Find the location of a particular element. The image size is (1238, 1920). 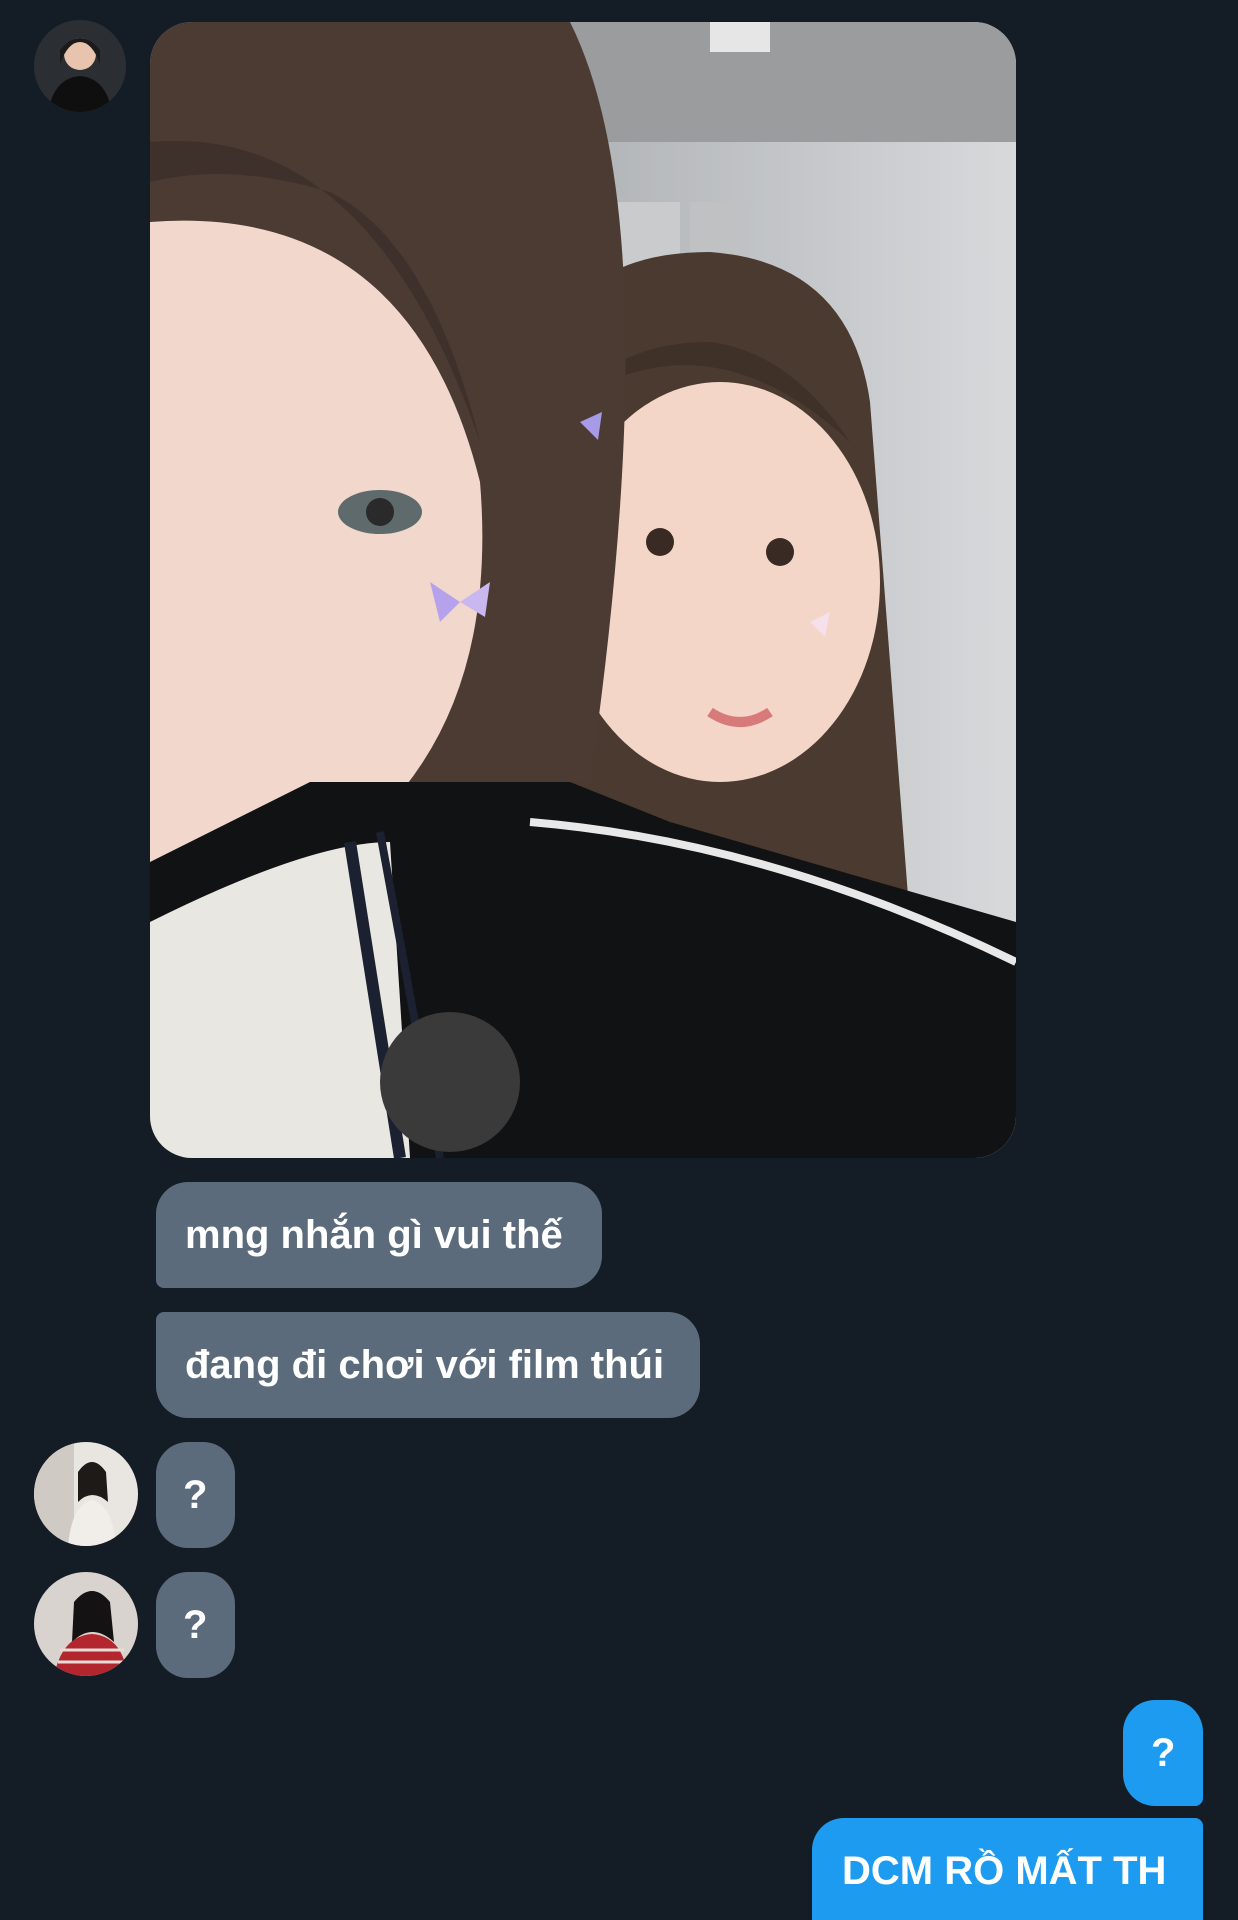

outgoing-message-bubble: ? is located at coordinates (1163, 1753).